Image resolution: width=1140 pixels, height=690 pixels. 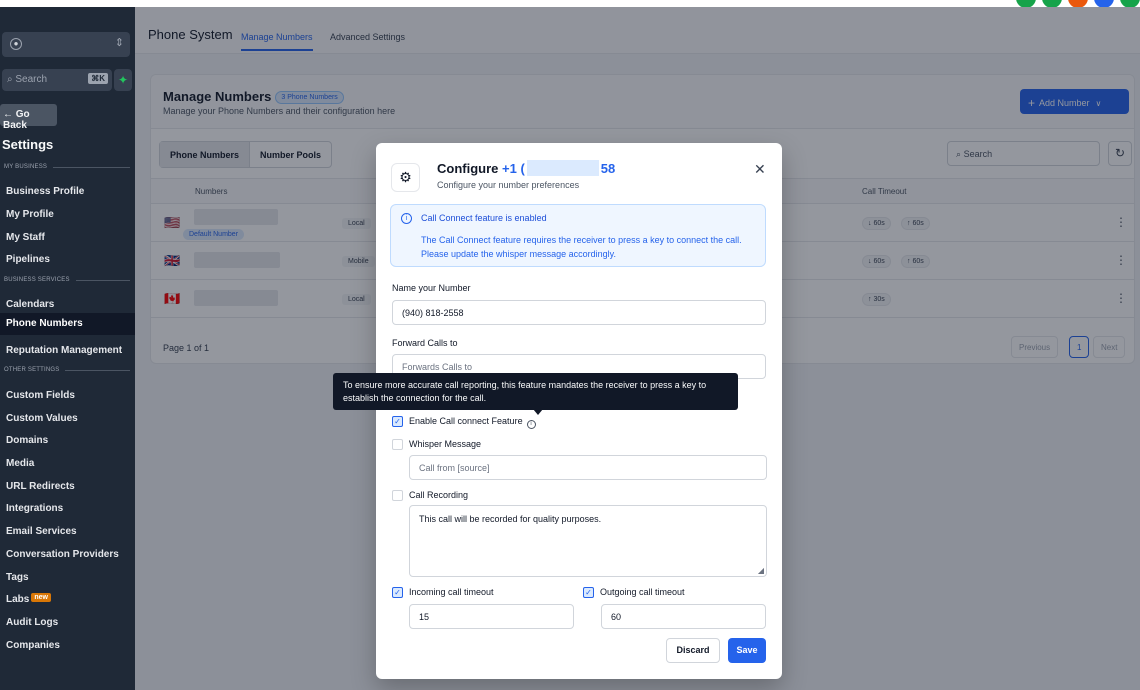 I want to click on sidebar-item-audit-logs: Audit Logs, so click(x=67, y=623).